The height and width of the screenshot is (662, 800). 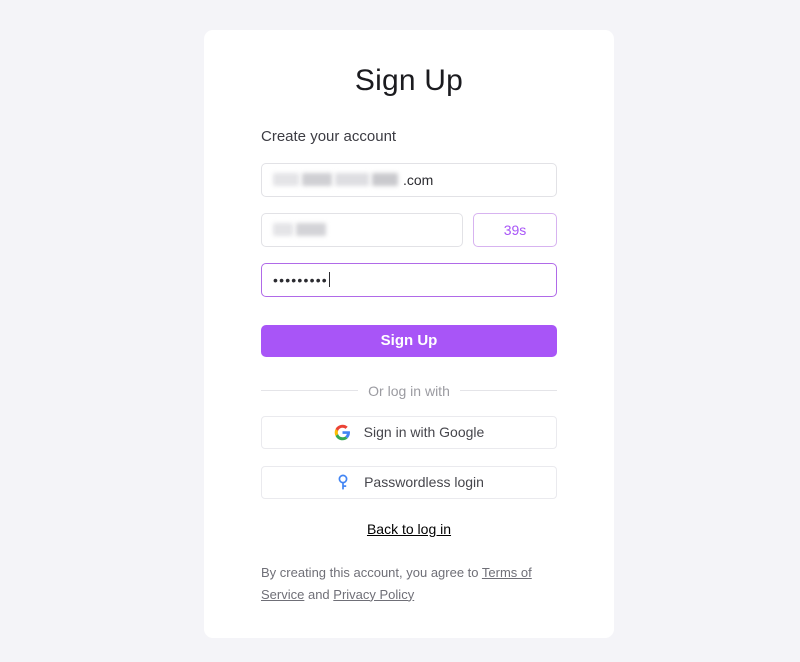 I want to click on divider-label: Or log in with, so click(x=409, y=390).